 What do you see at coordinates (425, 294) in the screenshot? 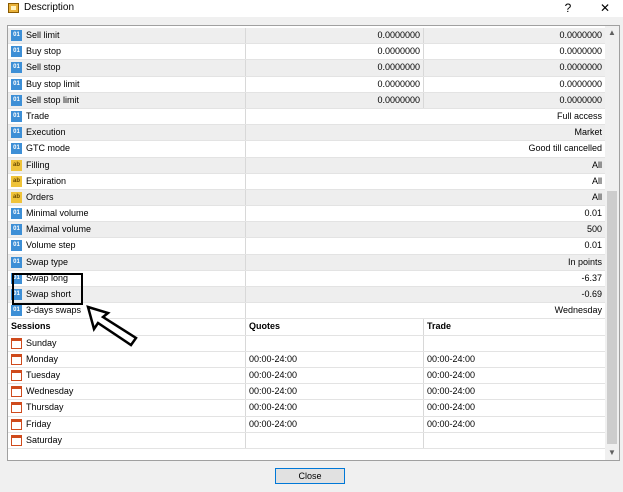
I see `property-value-cell: -0.69` at bounding box center [425, 294].